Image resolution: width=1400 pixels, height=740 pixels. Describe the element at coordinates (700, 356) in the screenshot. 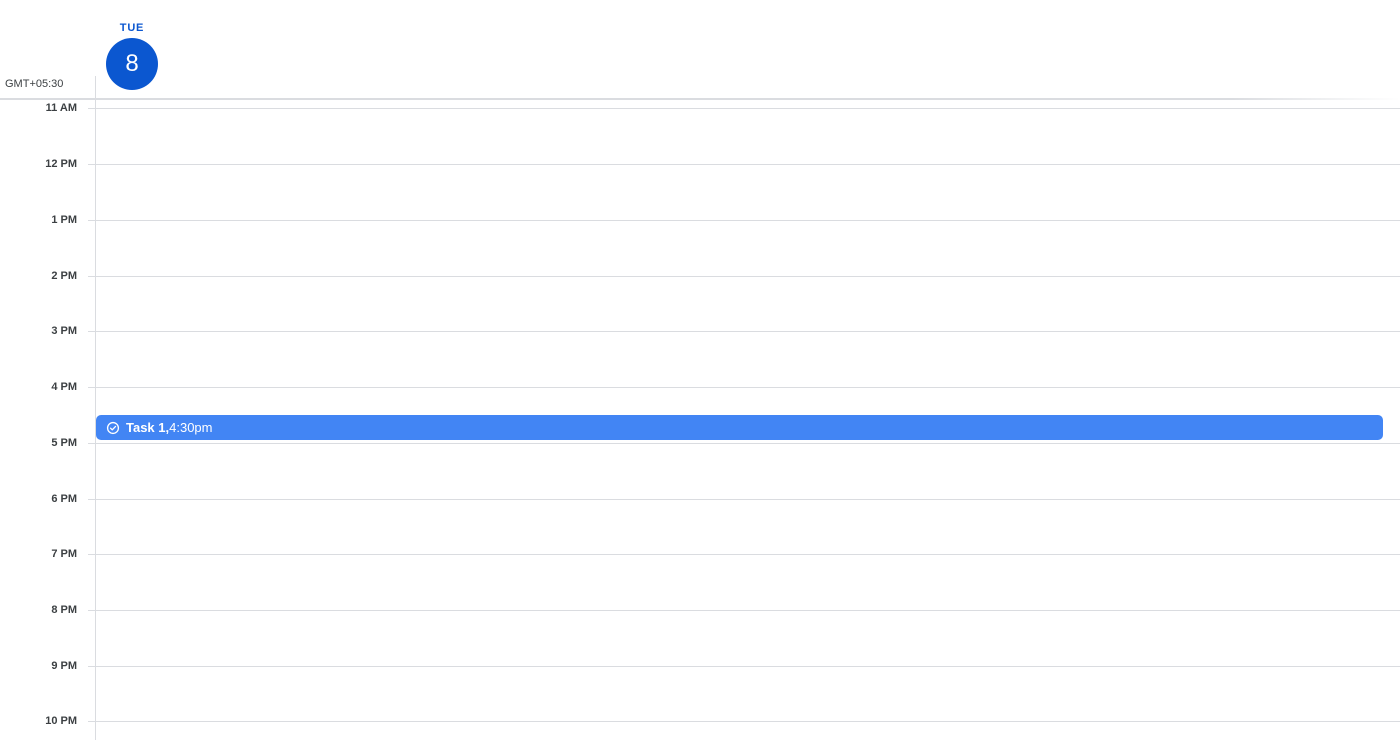

I see `hour-row: 3 PM` at that location.